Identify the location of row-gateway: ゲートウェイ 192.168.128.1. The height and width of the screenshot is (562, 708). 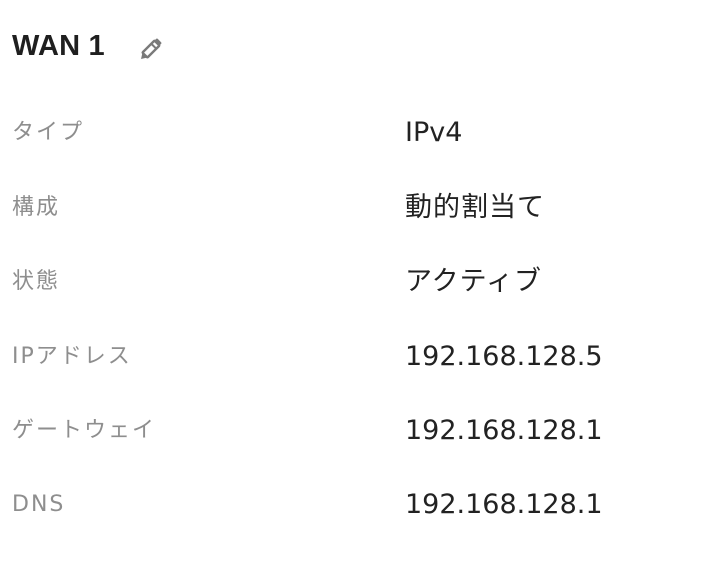
(354, 431).